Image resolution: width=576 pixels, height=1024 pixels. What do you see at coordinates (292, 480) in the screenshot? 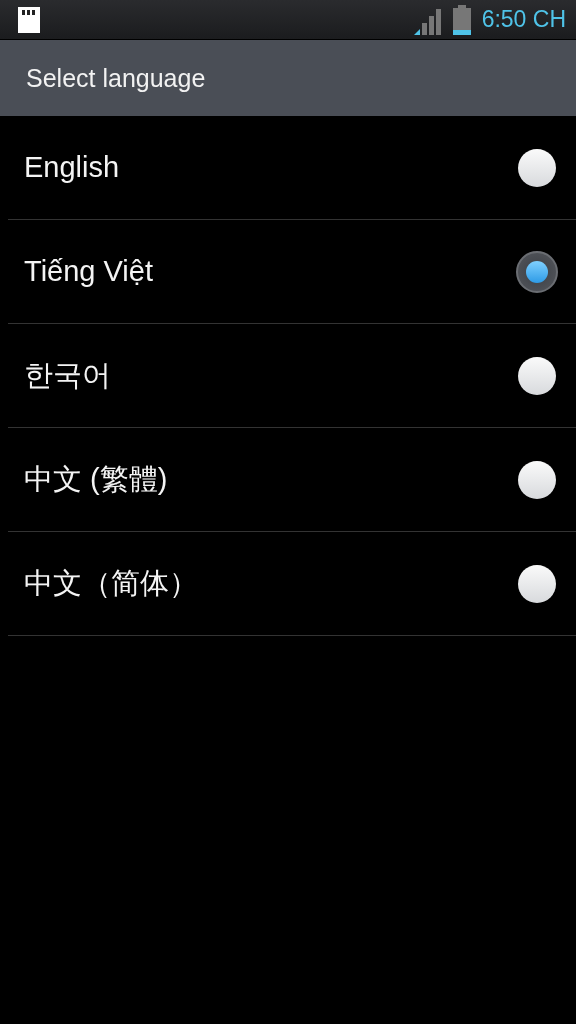
I see `language-option: 中文 (繁體)` at bounding box center [292, 480].